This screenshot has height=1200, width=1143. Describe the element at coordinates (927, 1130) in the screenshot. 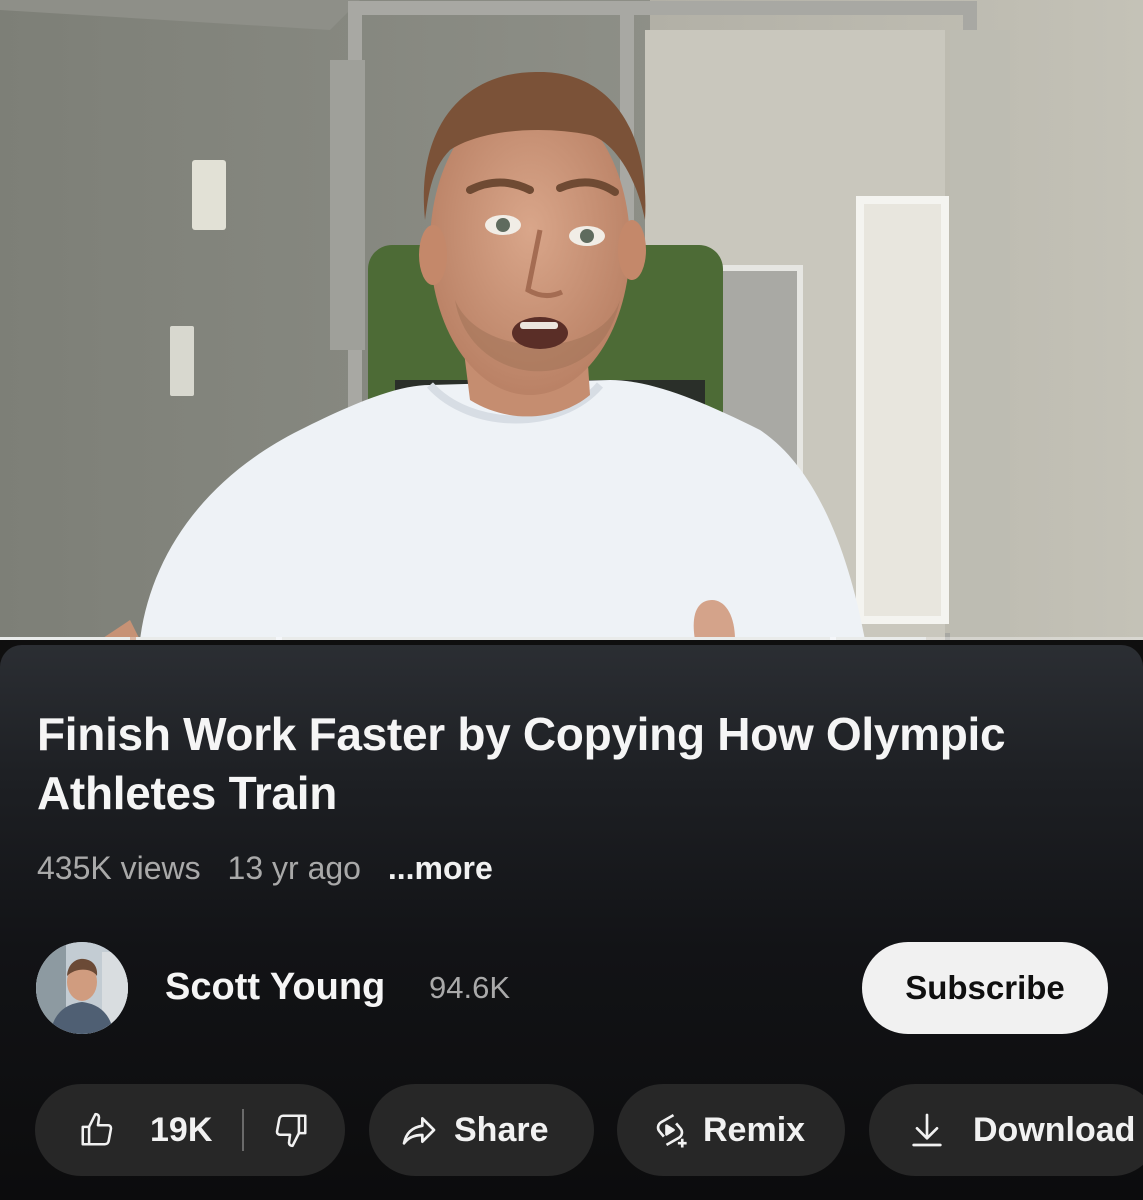

I see `download-icon` at that location.